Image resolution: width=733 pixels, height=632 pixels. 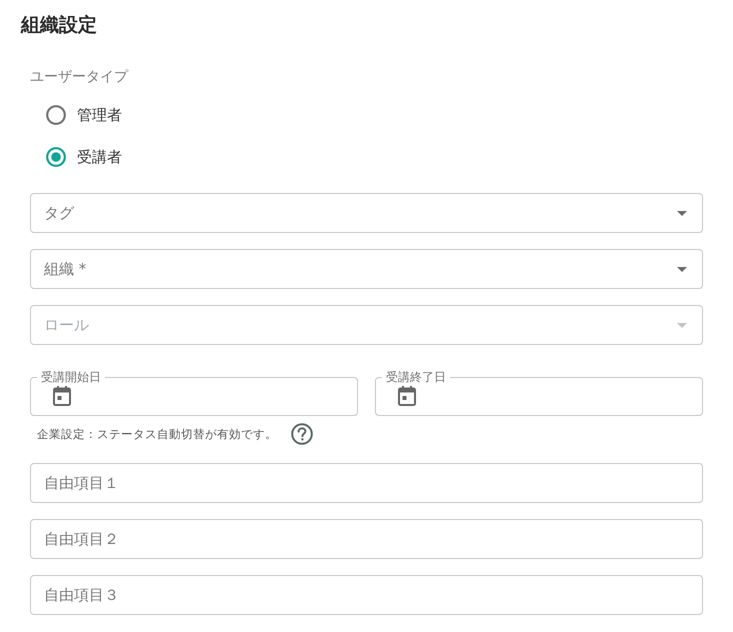 I want to click on select-field: 組織 *, so click(x=366, y=269).